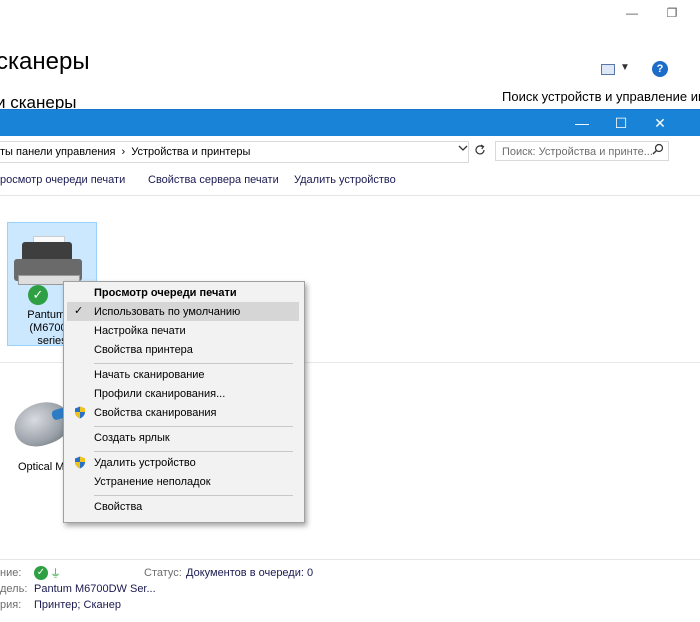 This screenshot has height=622, width=700. I want to click on menu-item-scan-properties: Свойства сканирования, so click(155, 413).